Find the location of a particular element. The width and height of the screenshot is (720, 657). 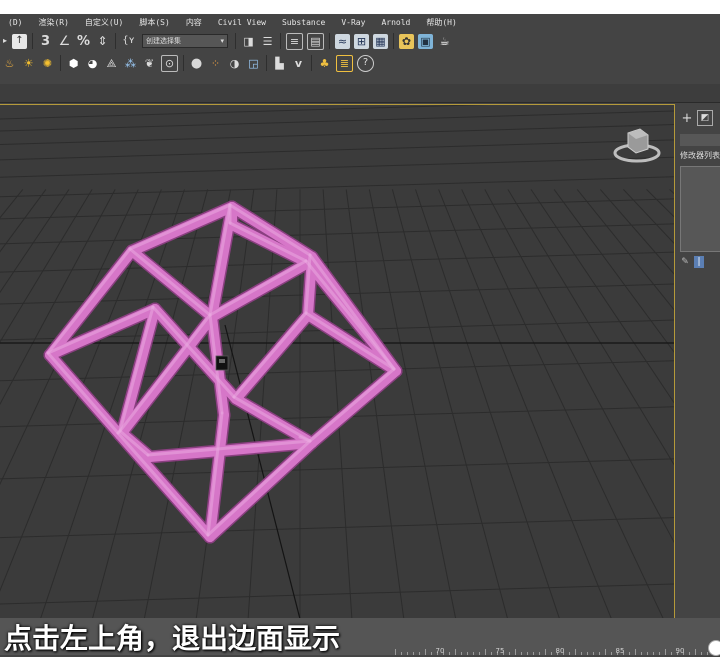

pin-stack-icon: ✎ is located at coordinates (685, 262).